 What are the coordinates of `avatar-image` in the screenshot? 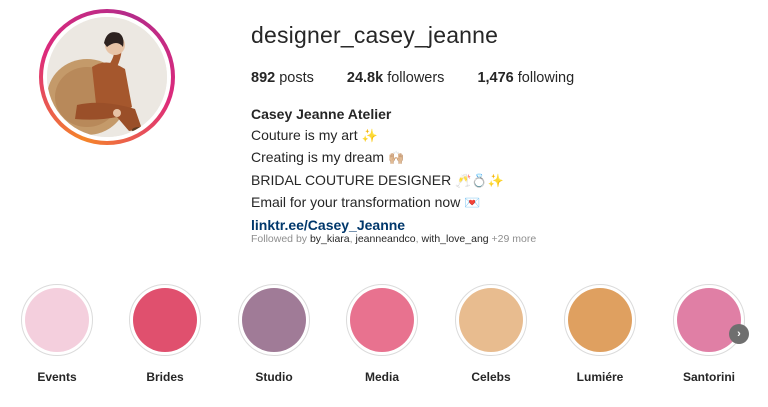 It's located at (107, 77).